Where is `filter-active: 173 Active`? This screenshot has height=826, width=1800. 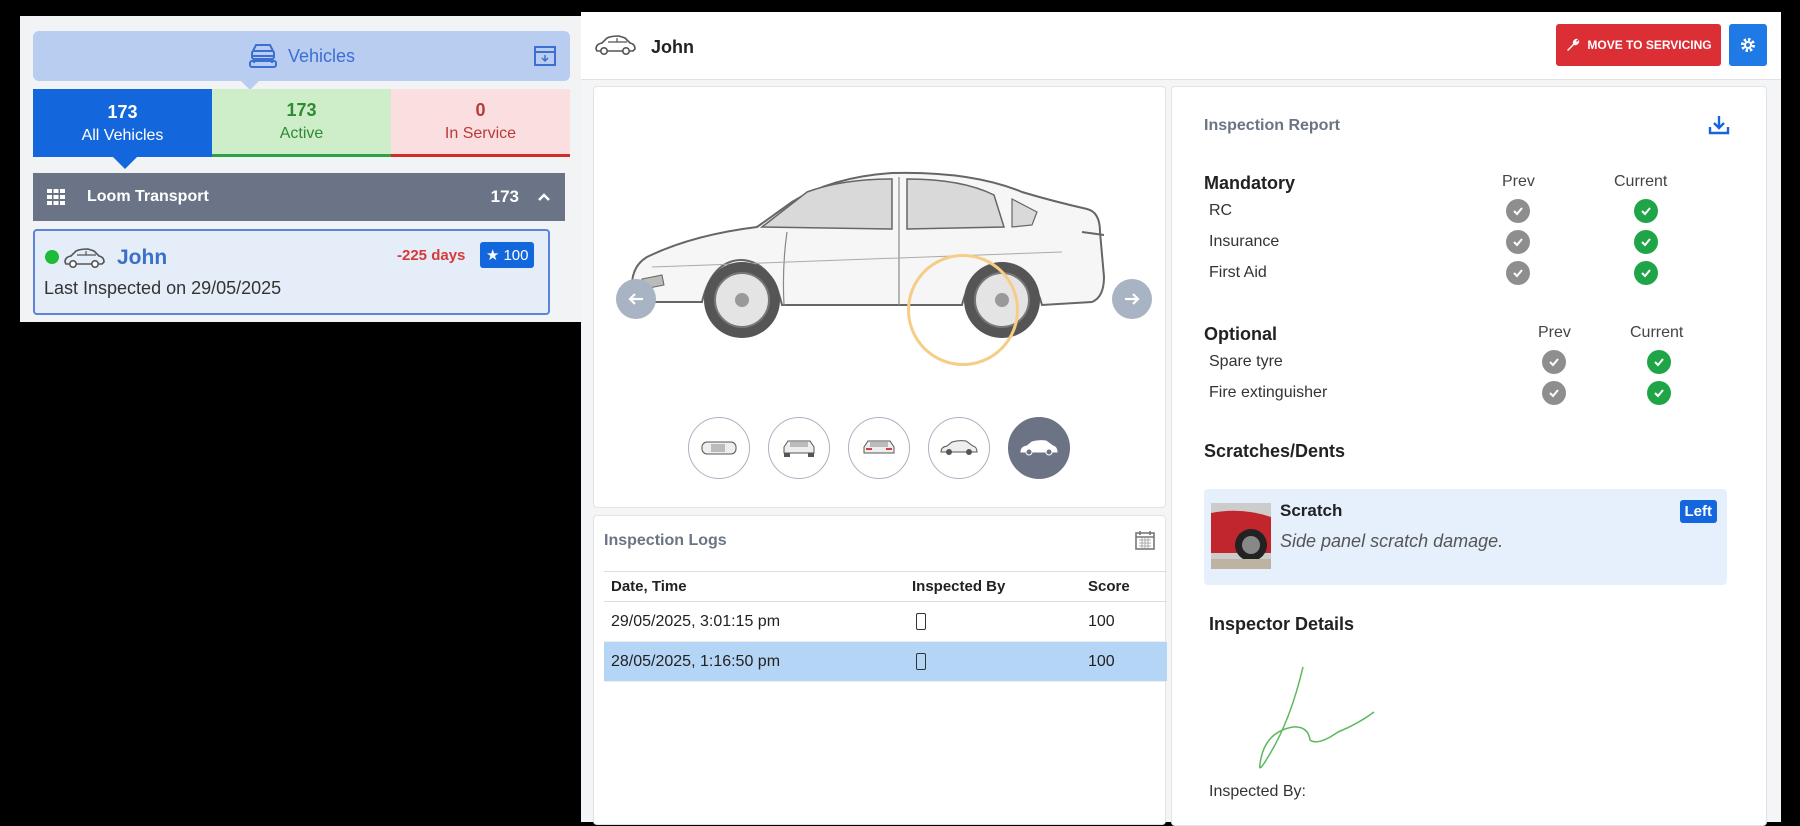
filter-active: 173 Active is located at coordinates (301, 123).